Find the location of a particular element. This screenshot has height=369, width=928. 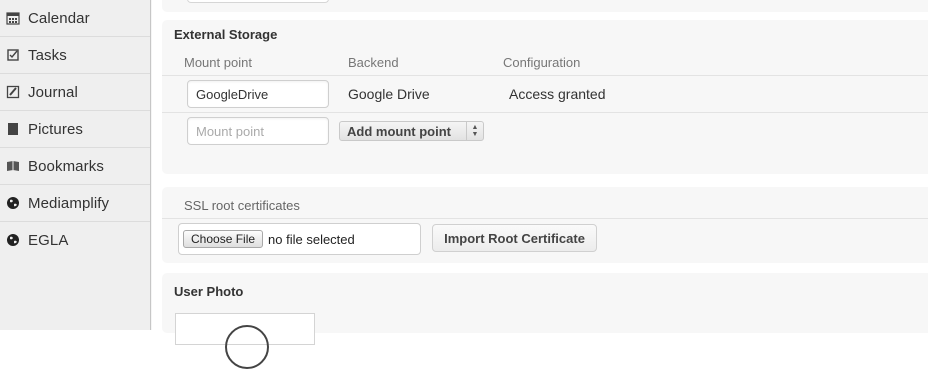

sidebar-item-calendar: Calendar is located at coordinates (75, 18).